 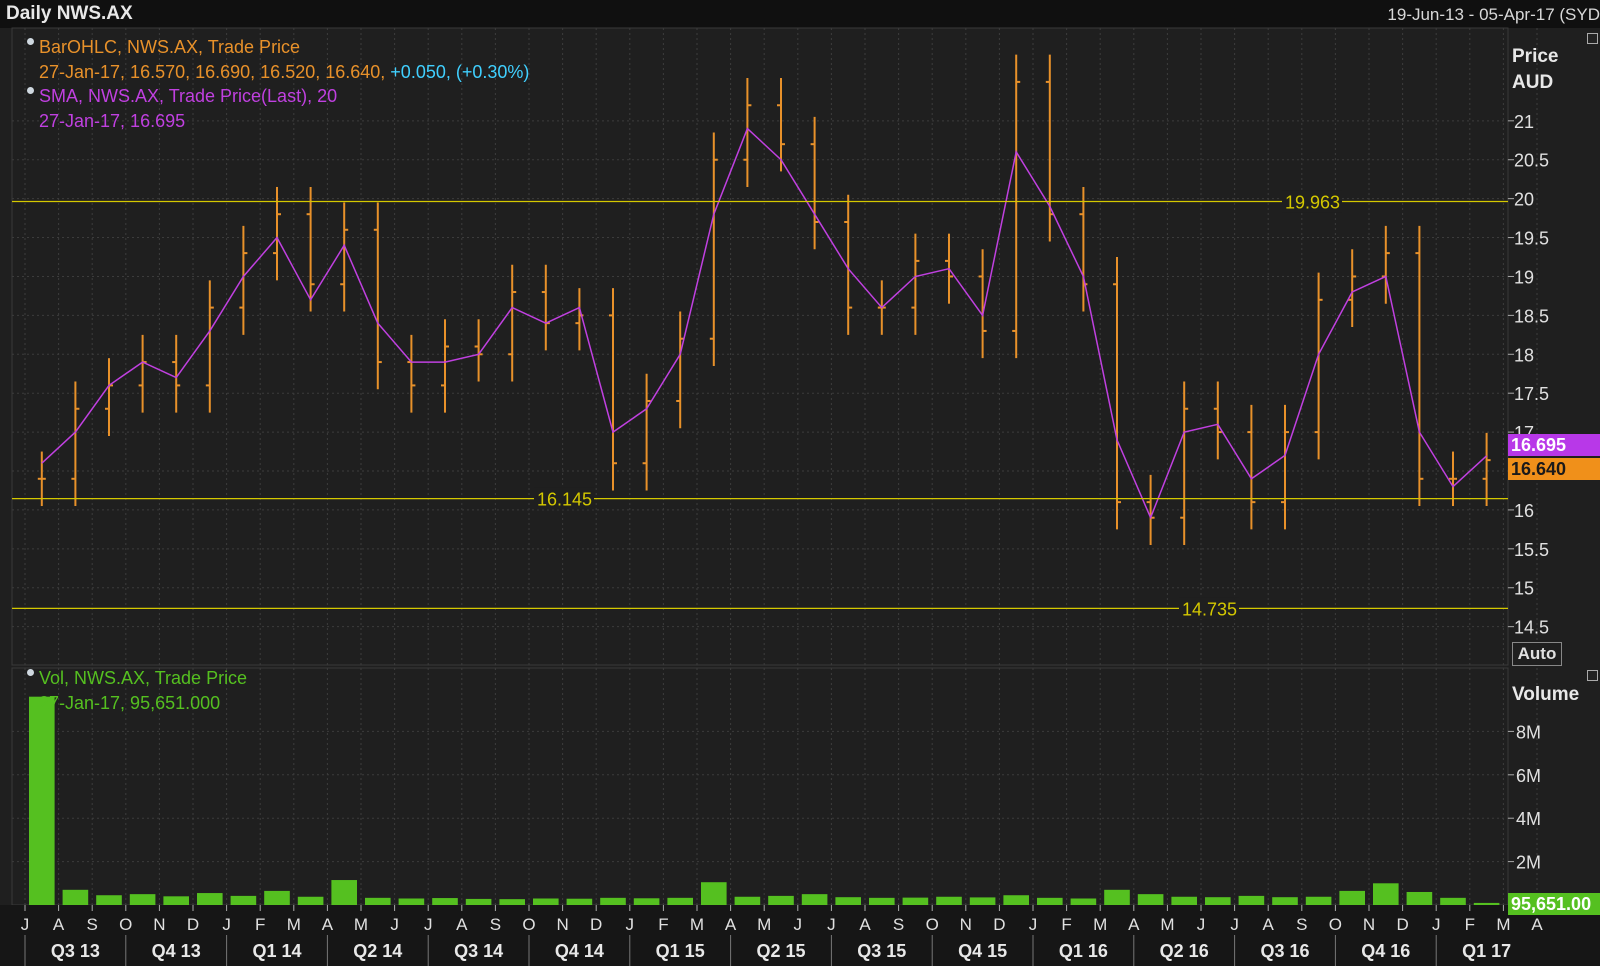 What do you see at coordinates (1524, 355) in the screenshot?
I see `price-tick-label: 18` at bounding box center [1524, 355].